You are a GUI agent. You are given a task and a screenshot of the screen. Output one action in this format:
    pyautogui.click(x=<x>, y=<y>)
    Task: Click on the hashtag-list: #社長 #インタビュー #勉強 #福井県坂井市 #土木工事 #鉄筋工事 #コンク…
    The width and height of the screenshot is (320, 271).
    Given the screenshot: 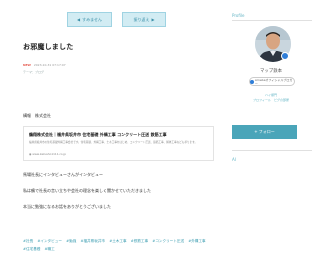 What is the action you would take?
    pyautogui.click(x=120, y=245)
    